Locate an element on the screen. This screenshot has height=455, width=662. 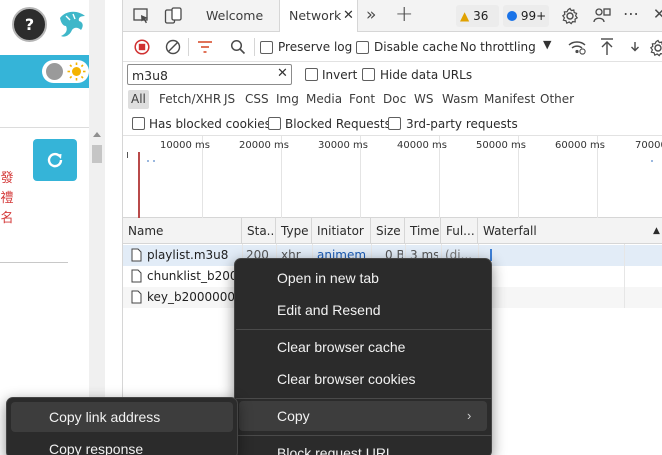
network-settings-gear-icon is located at coordinates (655, 48).